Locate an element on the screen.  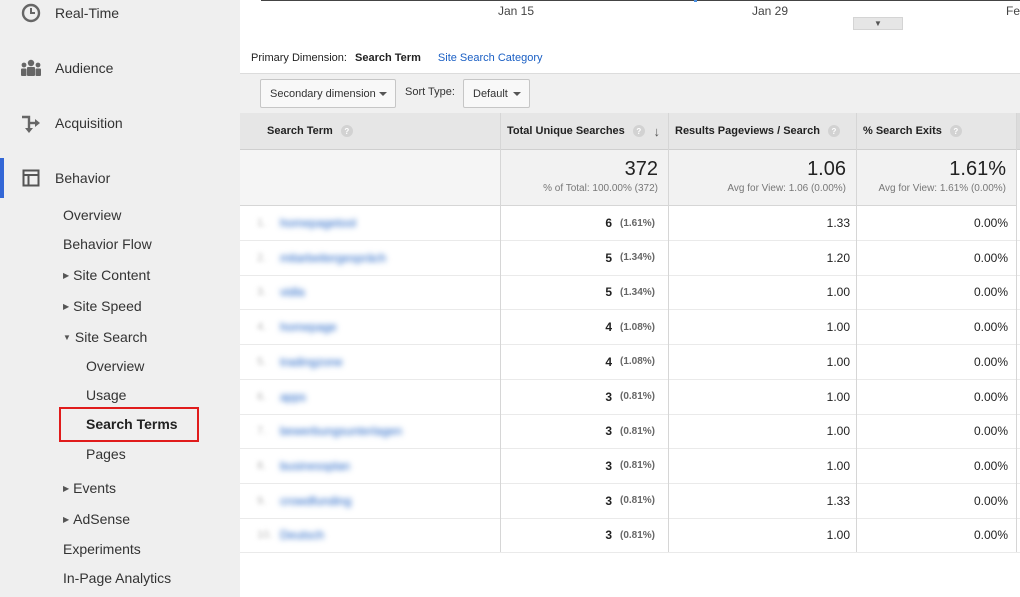
primary-dimension-label: Primary Dimension: is located at coordinates (299, 58).